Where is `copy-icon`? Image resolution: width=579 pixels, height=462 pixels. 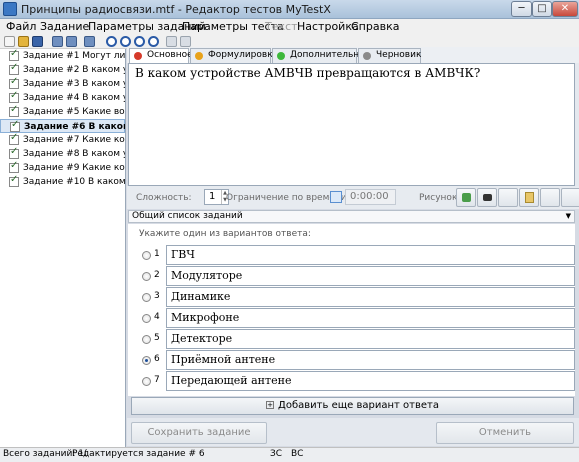
copy-icon is located at coordinates (171, 41).